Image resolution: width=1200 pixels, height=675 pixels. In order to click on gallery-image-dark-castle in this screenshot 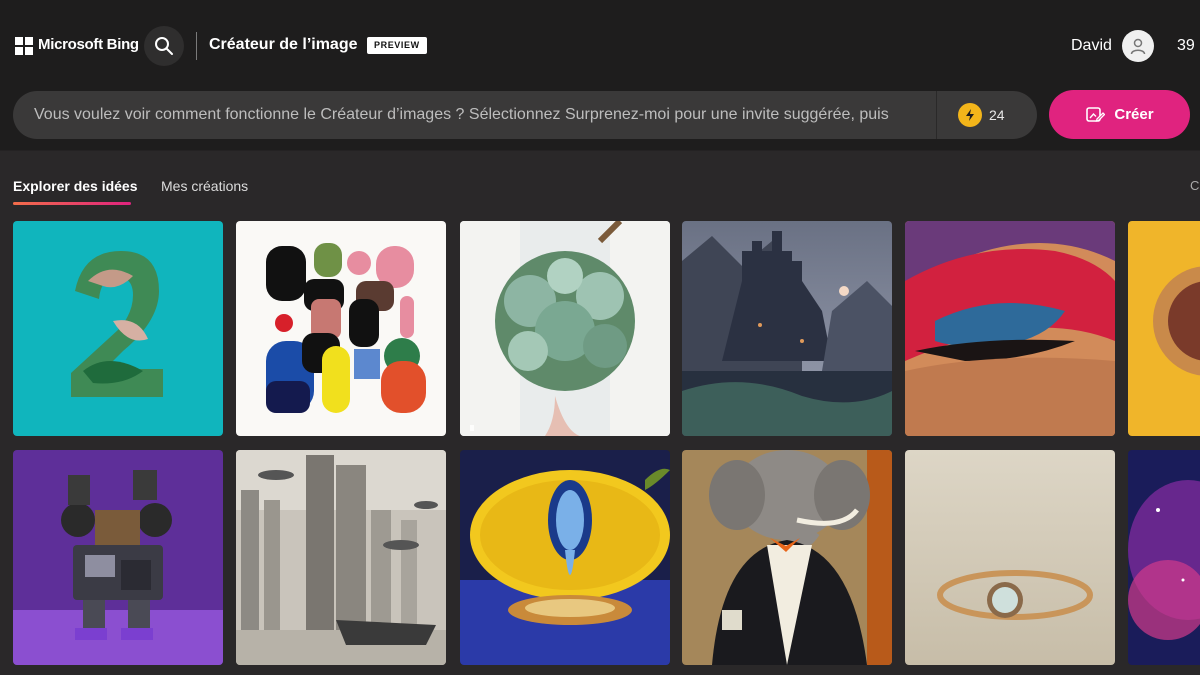, I will do `click(787, 328)`.